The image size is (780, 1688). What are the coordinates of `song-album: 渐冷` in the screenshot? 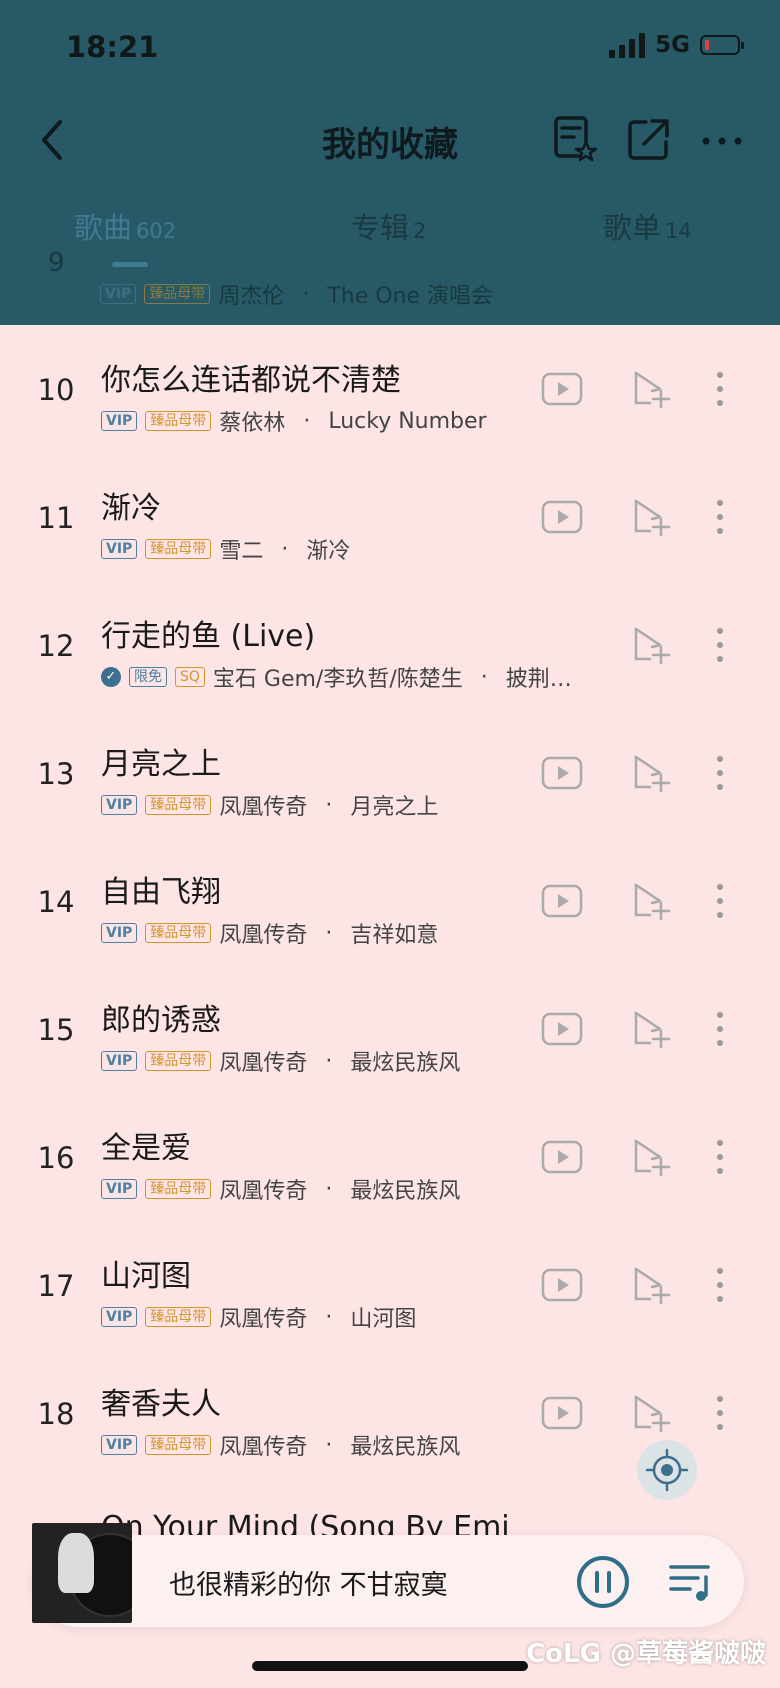 It's located at (328, 551).